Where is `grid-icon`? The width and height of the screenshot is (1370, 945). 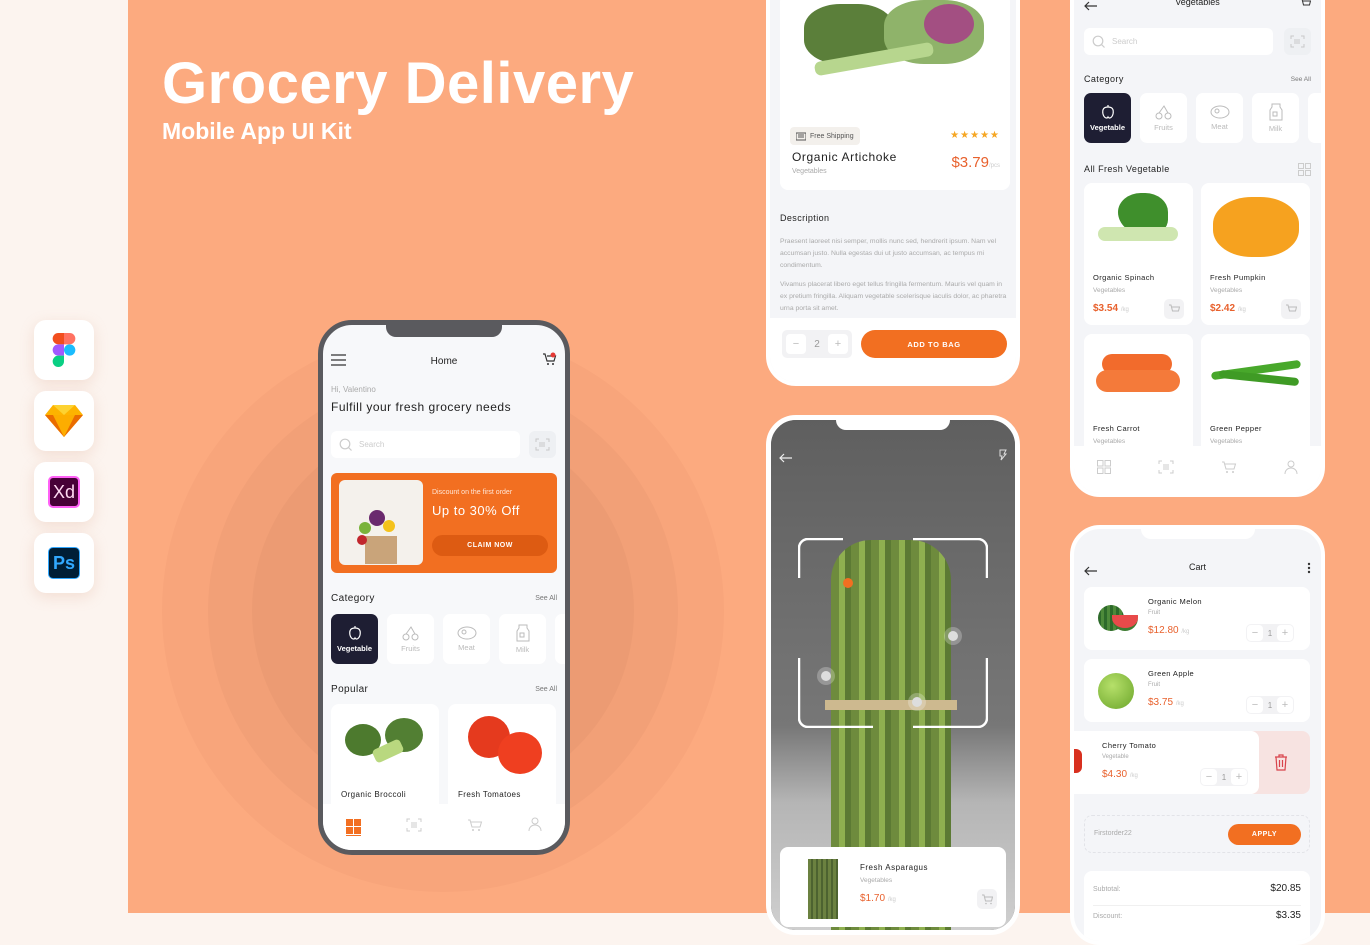 grid-icon is located at coordinates (353, 827).